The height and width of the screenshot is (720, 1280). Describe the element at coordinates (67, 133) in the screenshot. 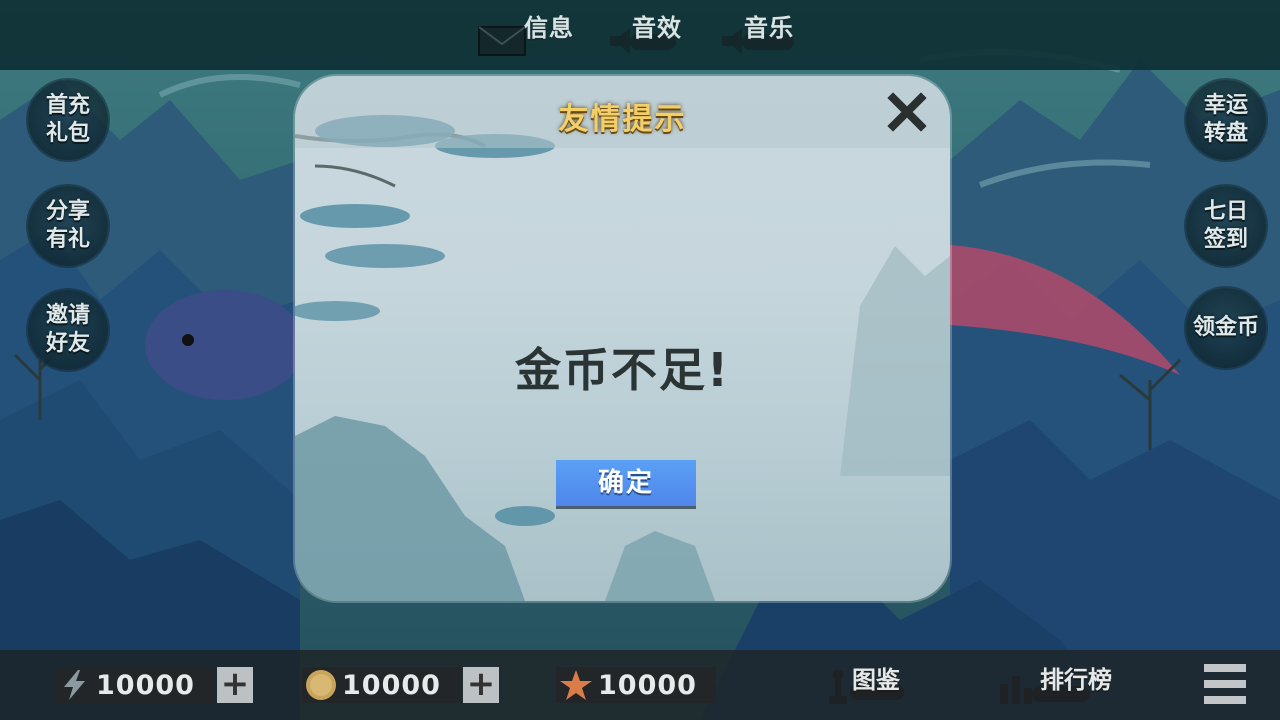

I see `first-recharge-label-2: 礼包` at that location.